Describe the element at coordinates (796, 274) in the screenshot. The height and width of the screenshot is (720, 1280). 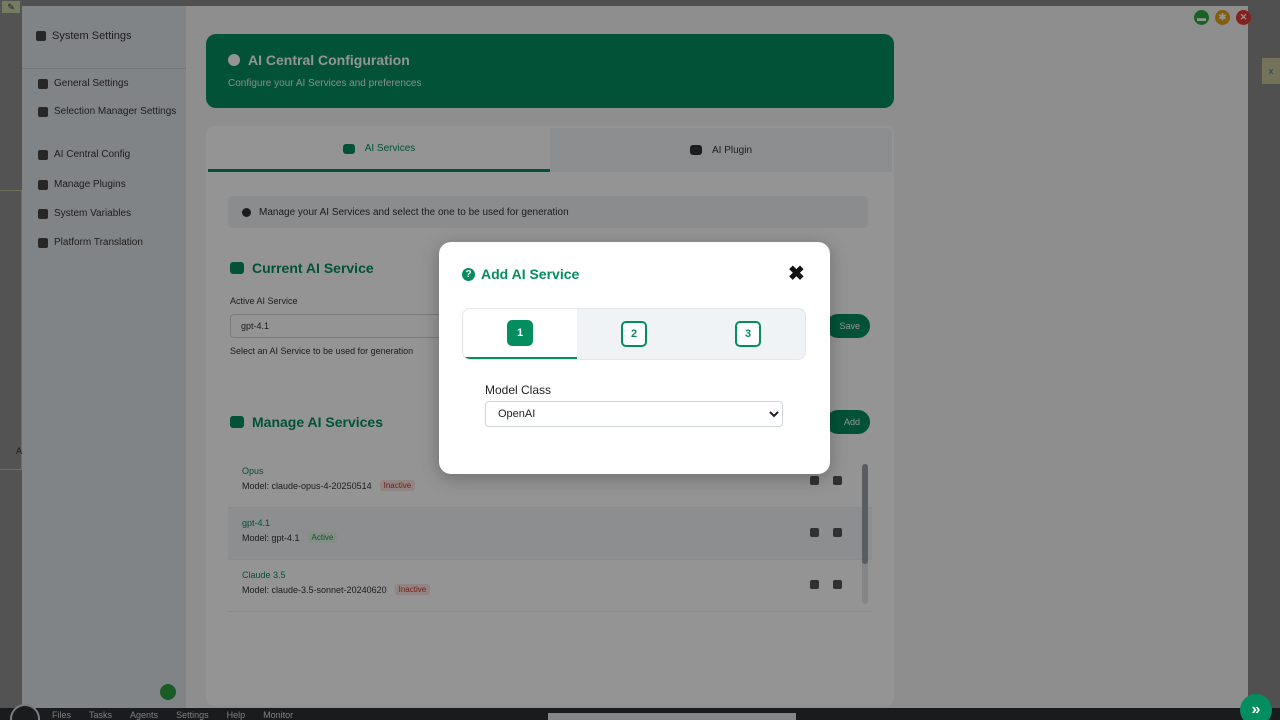
I see `close-icon: ✖` at that location.